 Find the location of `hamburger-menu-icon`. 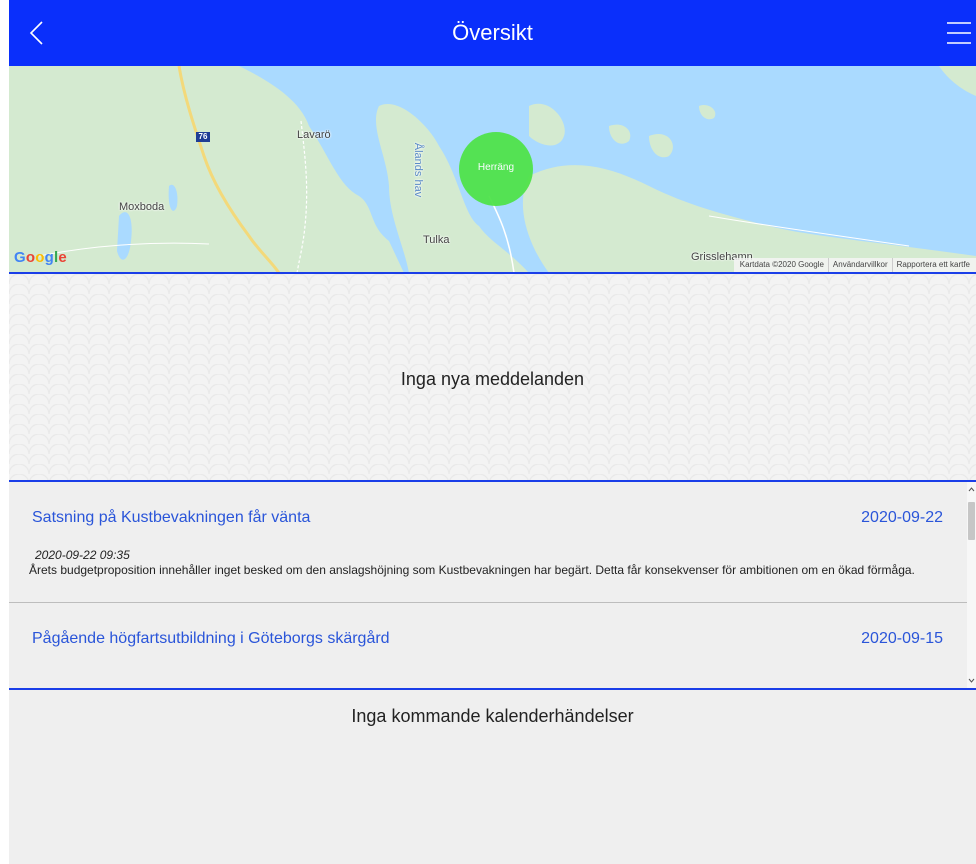

hamburger-menu-icon is located at coordinates (959, 33).